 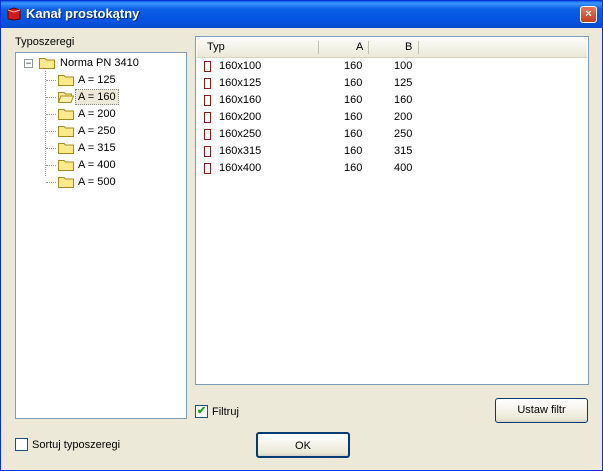 What do you see at coordinates (216, 47) in the screenshot?
I see `column-header-typ: Typ` at bounding box center [216, 47].